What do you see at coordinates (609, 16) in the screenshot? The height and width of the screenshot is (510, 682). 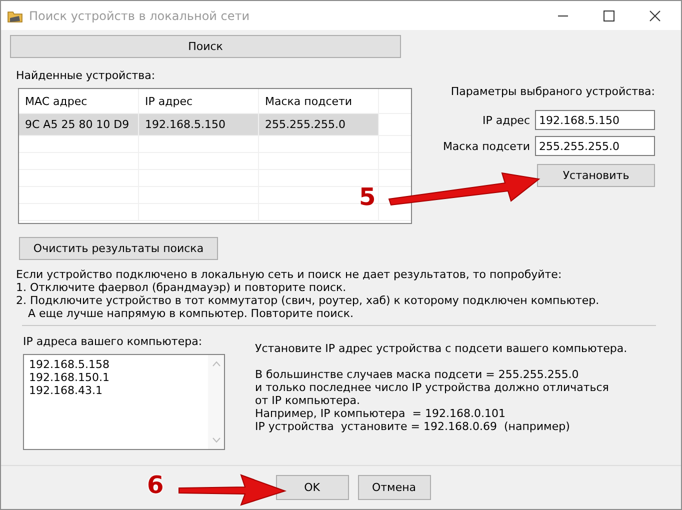 I see `maximize-icon` at bounding box center [609, 16].